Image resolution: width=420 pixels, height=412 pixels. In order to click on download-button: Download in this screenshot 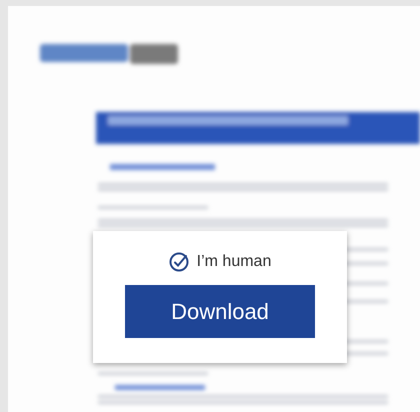, I will do `click(220, 311)`.